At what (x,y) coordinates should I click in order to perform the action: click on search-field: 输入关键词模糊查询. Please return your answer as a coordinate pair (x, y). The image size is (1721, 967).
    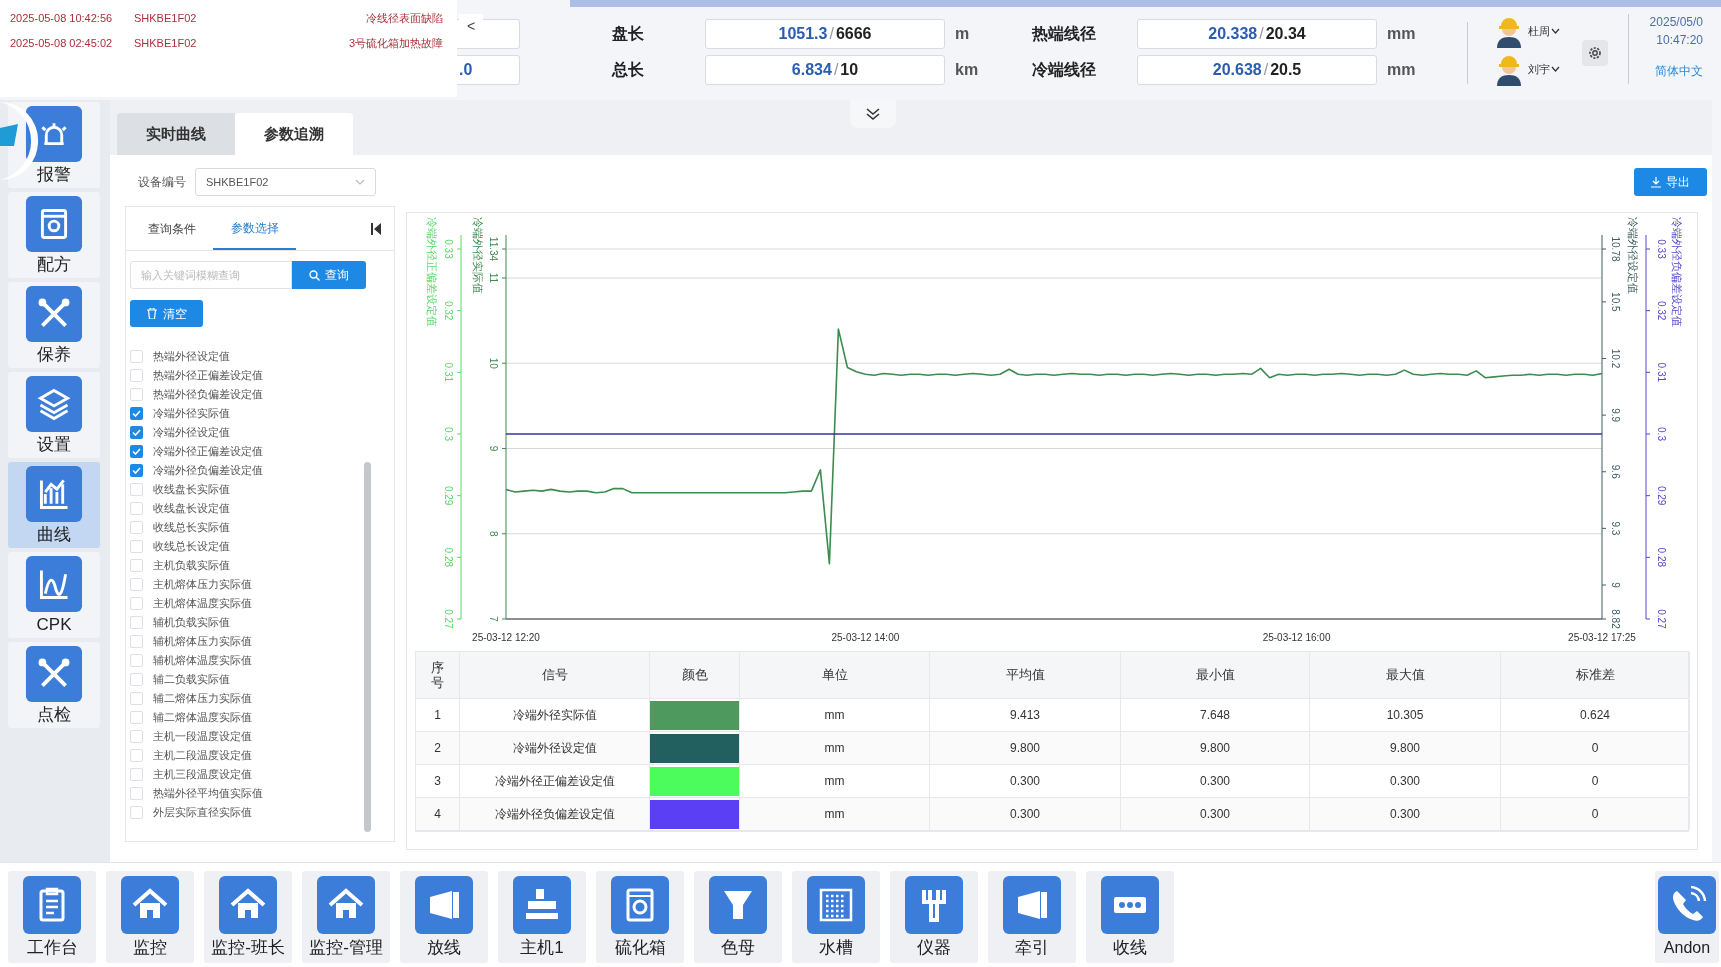
    Looking at the image, I should click on (211, 275).